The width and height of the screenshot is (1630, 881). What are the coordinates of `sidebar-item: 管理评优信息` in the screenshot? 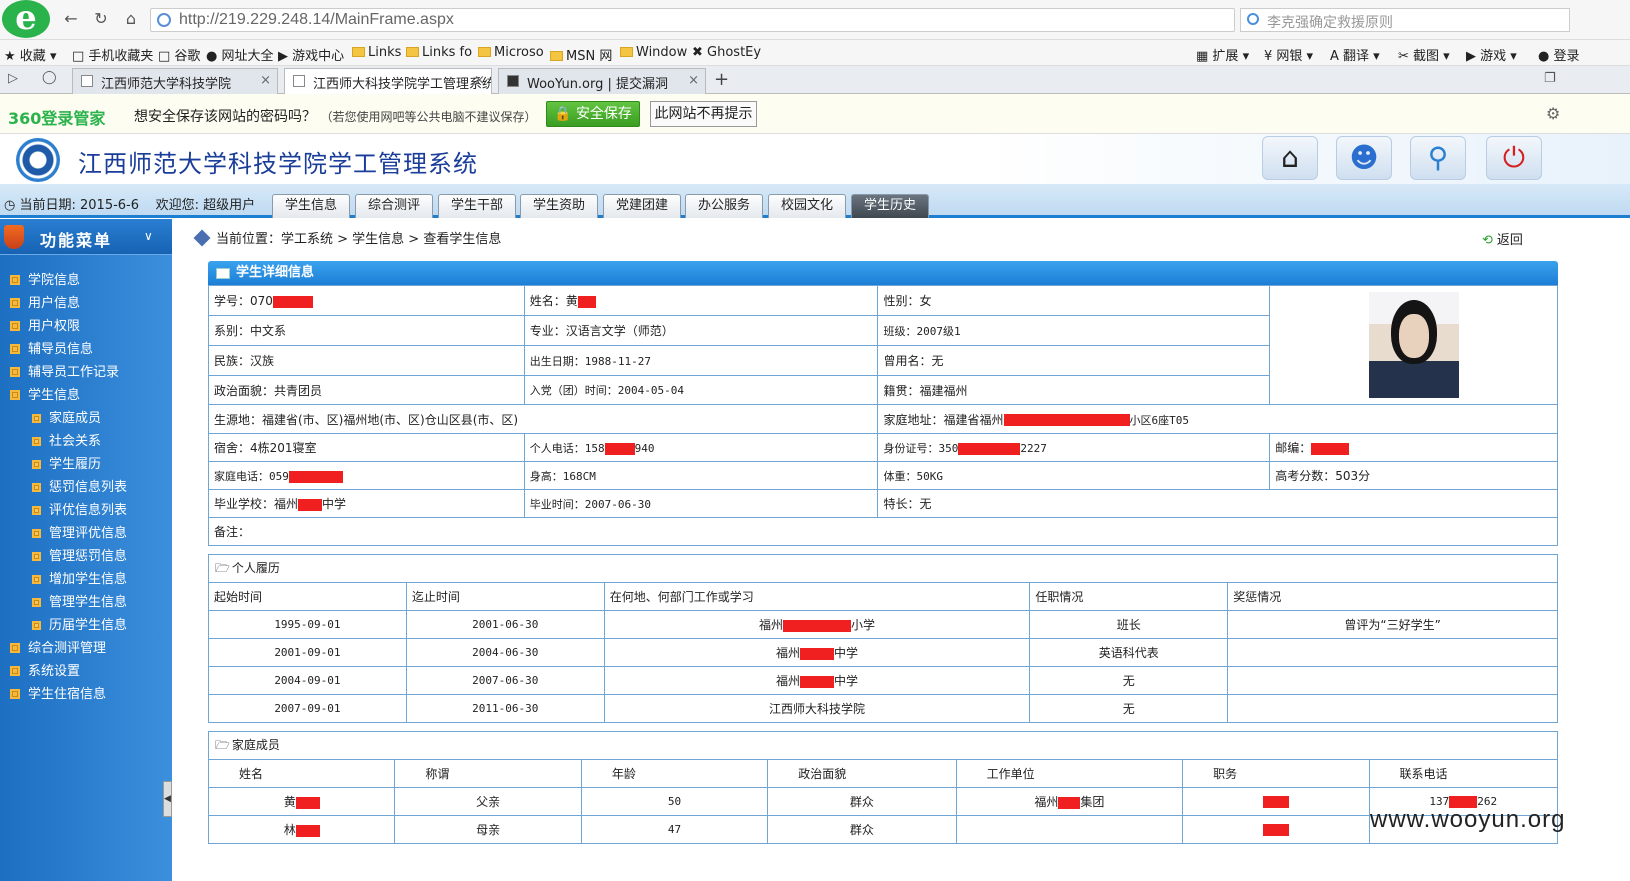 It's located at (79, 531).